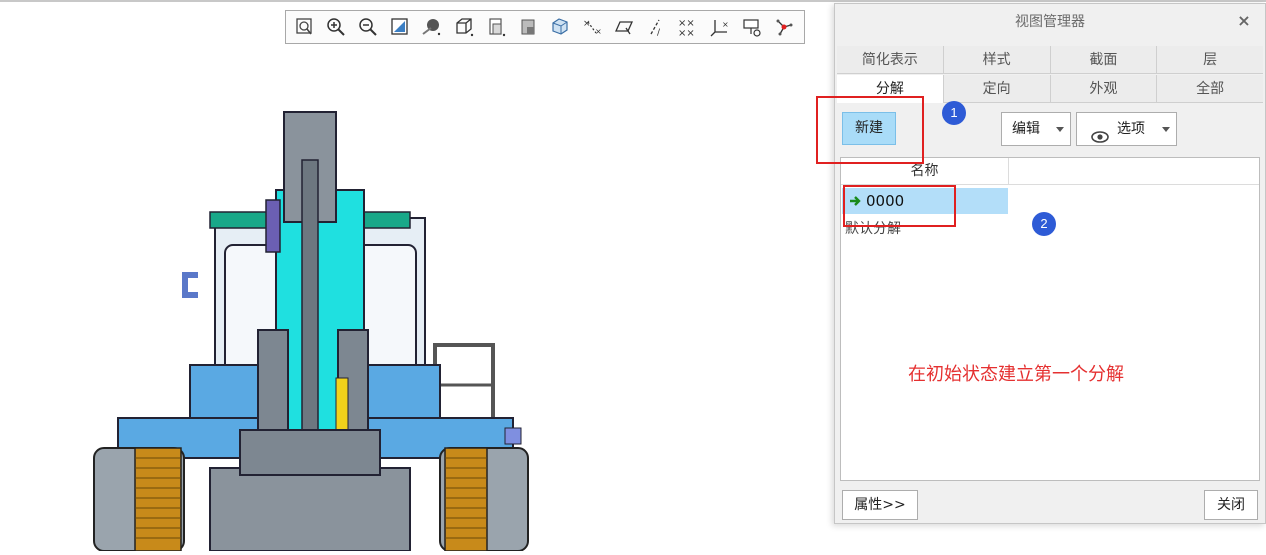  I want to click on annotation-note: 在初始状态建立第一个分解, so click(1016, 374).